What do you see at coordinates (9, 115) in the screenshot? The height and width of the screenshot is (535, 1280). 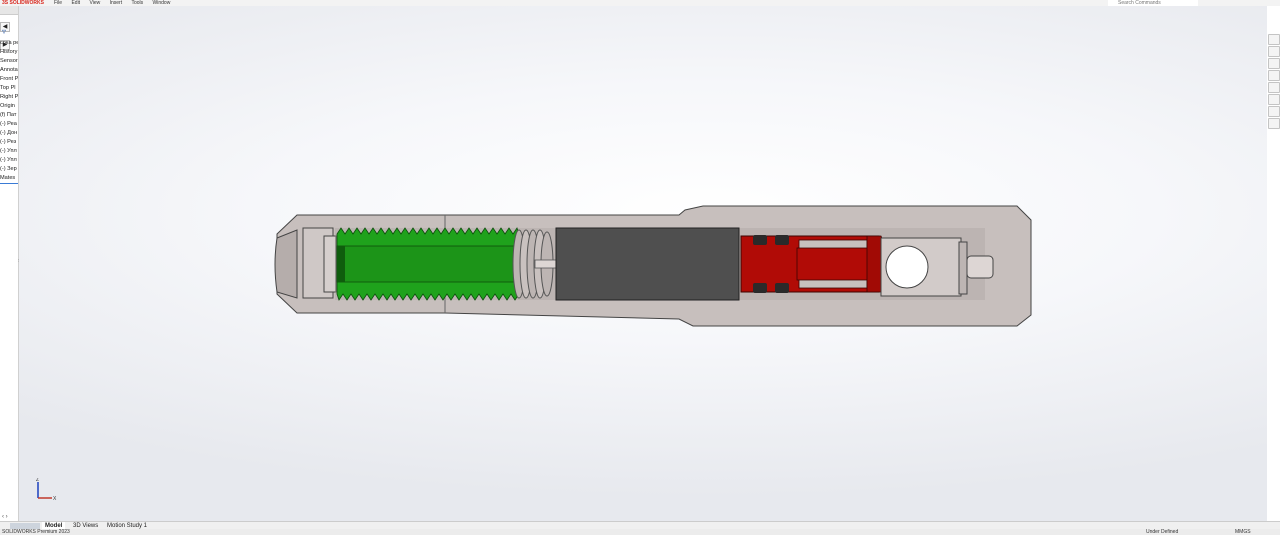 I see `tree-item-component: (f) Пат` at bounding box center [9, 115].